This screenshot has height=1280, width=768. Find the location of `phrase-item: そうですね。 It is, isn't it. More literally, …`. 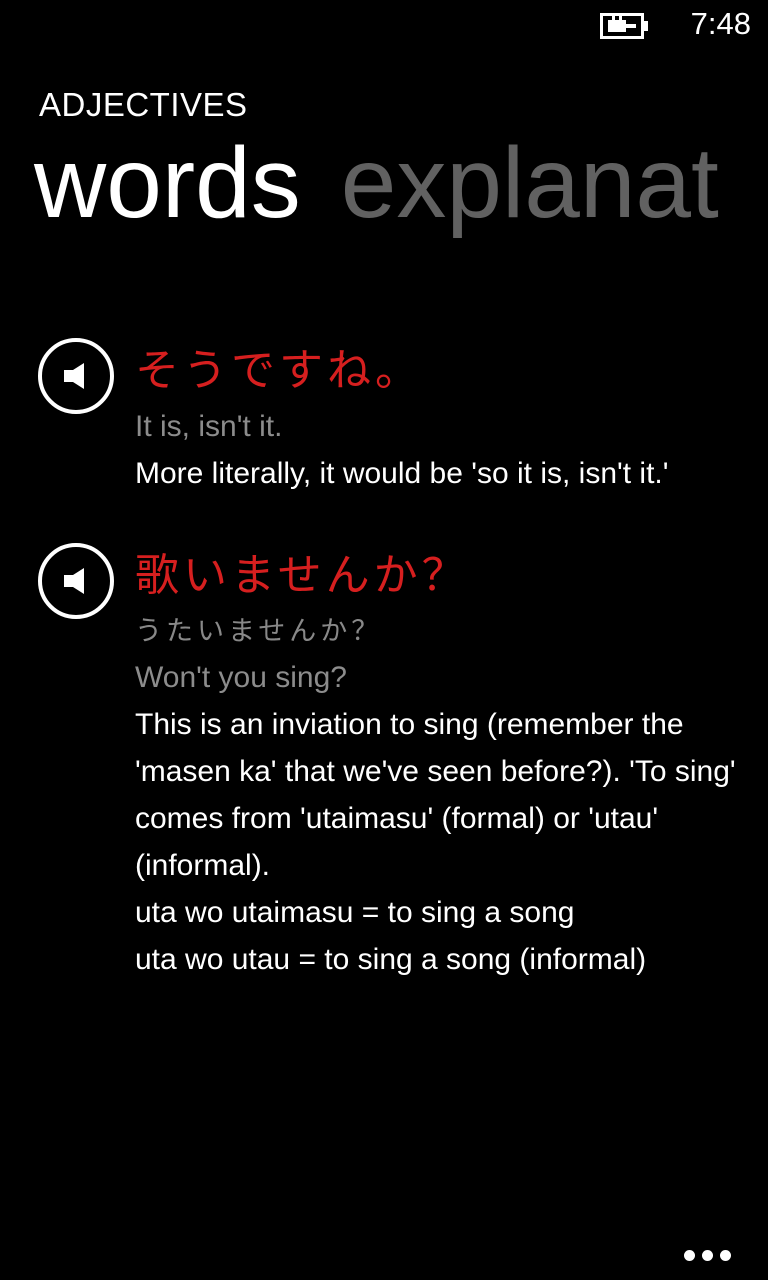

phrase-item: そうですね。 It is, isn't it. More literally, … is located at coordinates (384, 417).